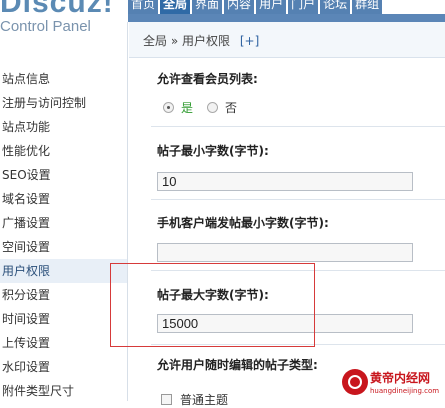  I want to click on nav-tab: 用户, so click(271, 7).